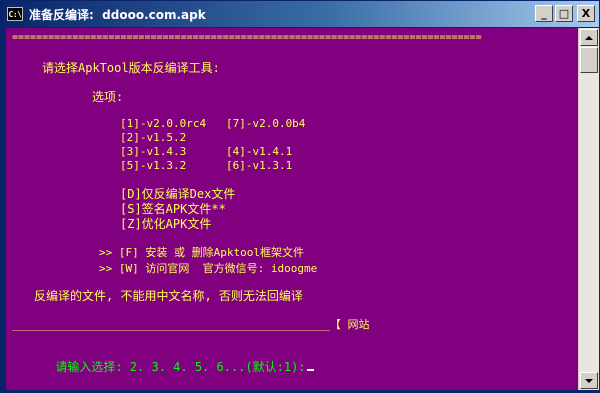  I want to click on close-button: X, so click(586, 13).